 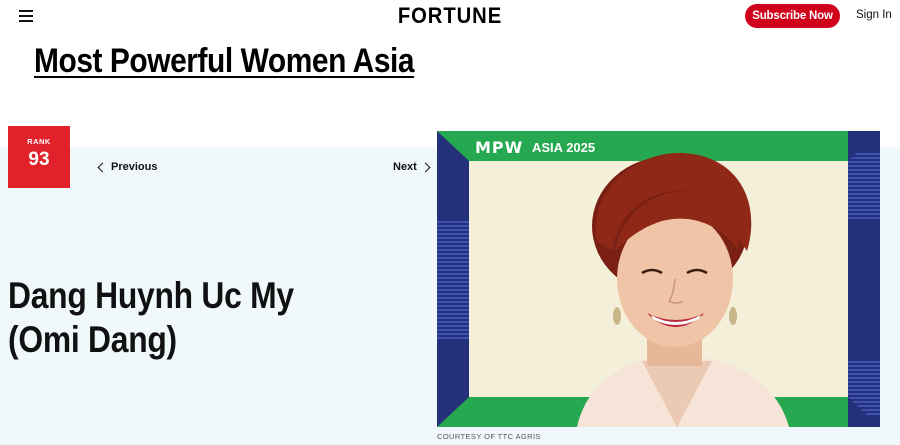 What do you see at coordinates (224, 61) in the screenshot?
I see `page-title: Most Powerful Women Asia` at bounding box center [224, 61].